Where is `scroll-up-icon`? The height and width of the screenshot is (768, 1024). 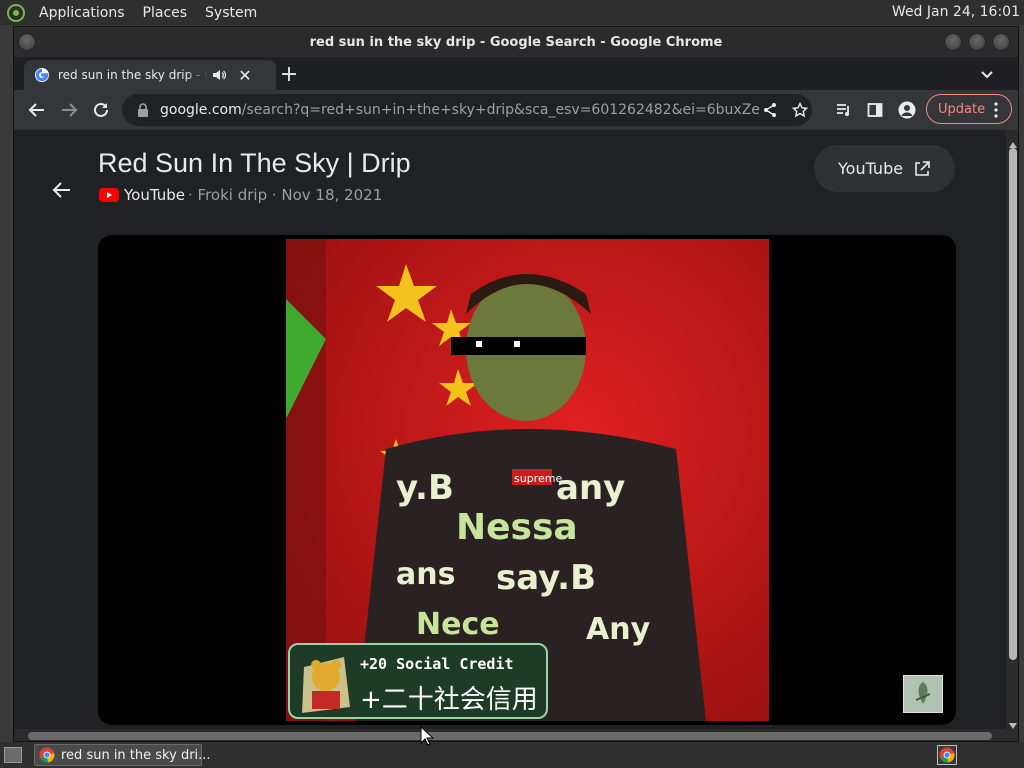
scroll-up-icon is located at coordinates (1013, 141).